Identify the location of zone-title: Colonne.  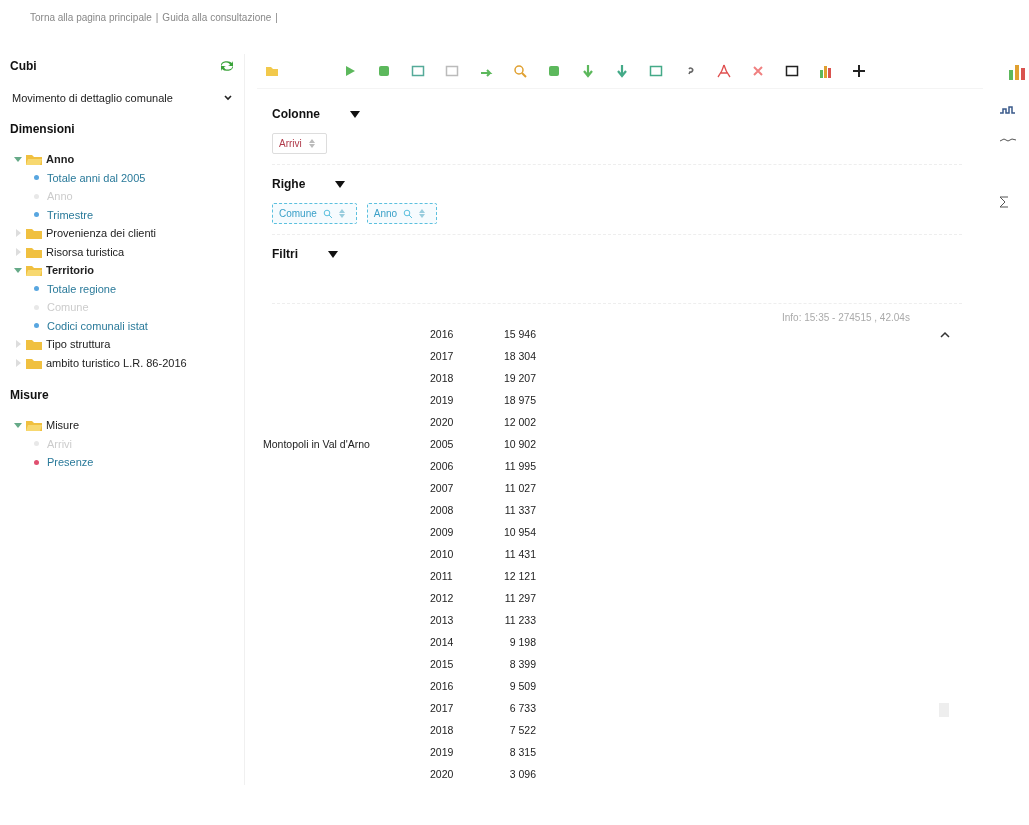
(296, 114).